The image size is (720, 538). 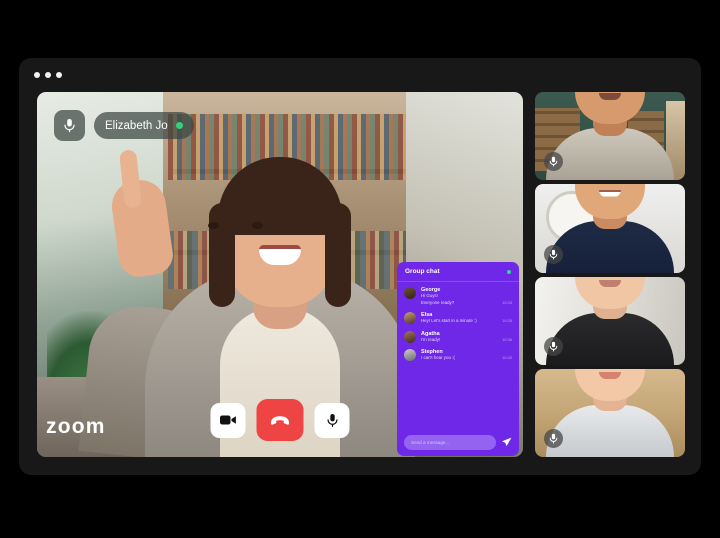 I want to click on chat-message: Agatha I'm ready! 10:36, so click(x=458, y=337).